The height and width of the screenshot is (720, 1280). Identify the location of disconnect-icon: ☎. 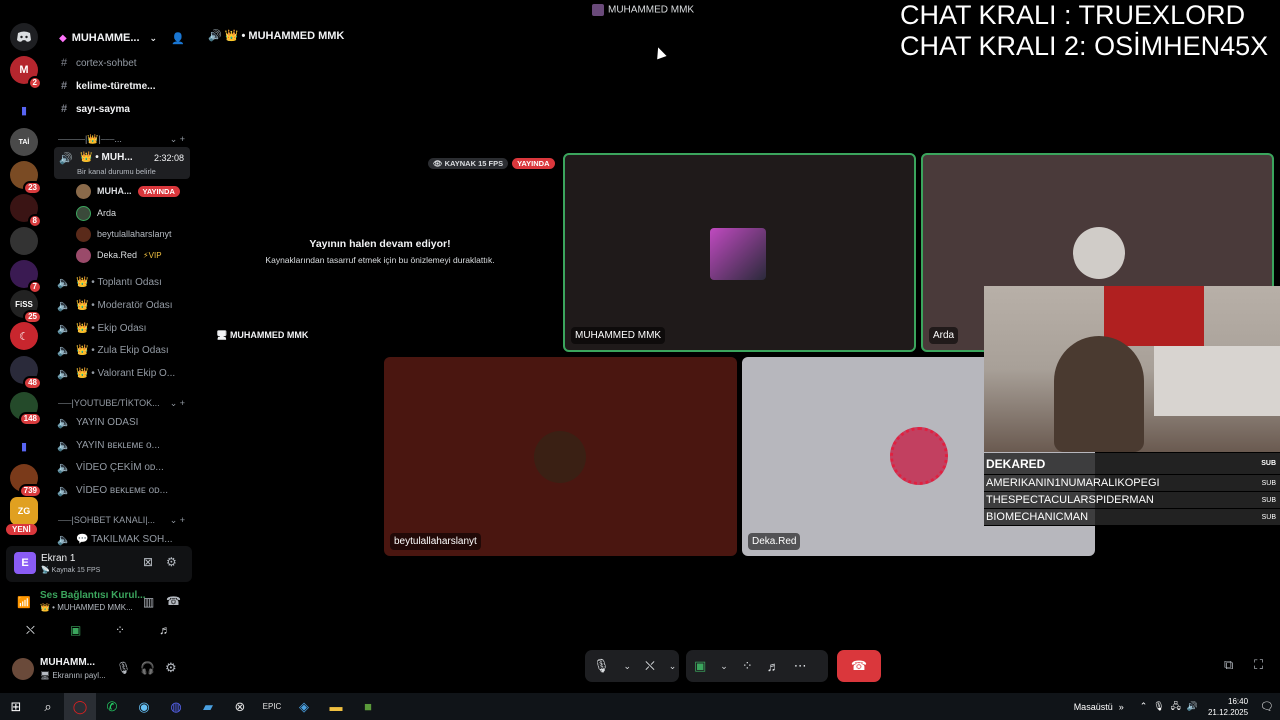
(173, 601).